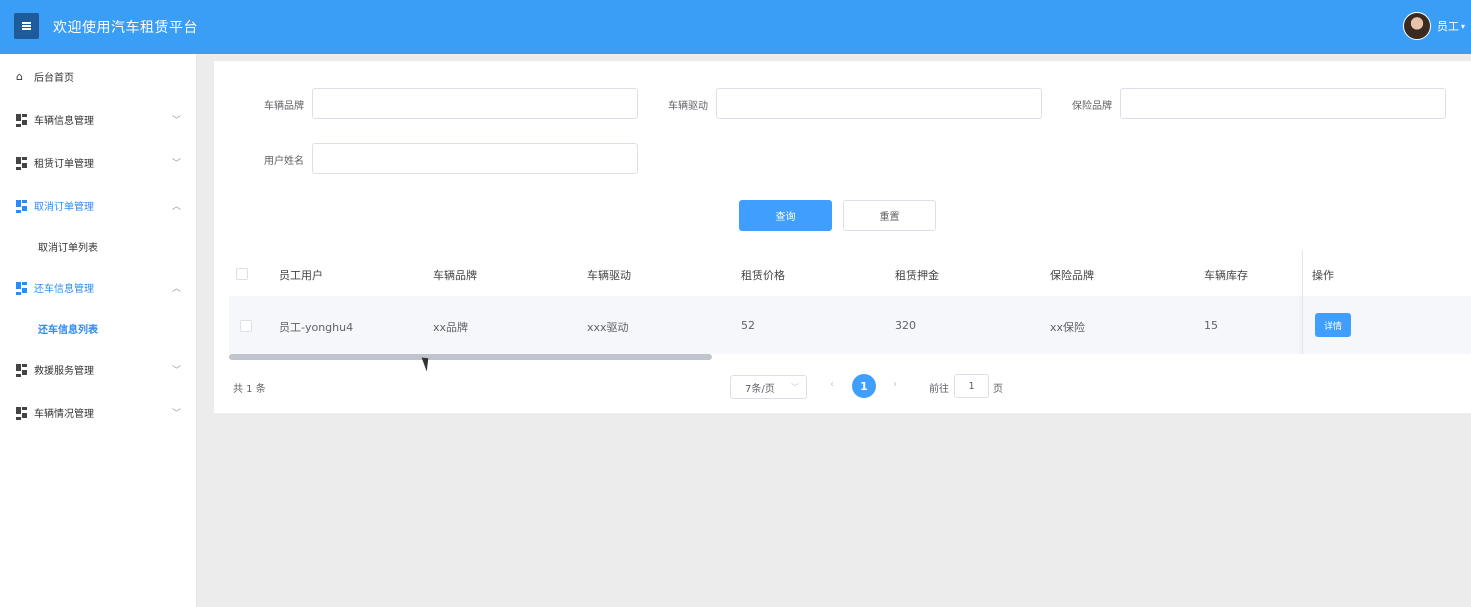 The width and height of the screenshot is (1471, 607). I want to click on sidebar-subitem-return-info-list: 还车信息列表, so click(68, 328).